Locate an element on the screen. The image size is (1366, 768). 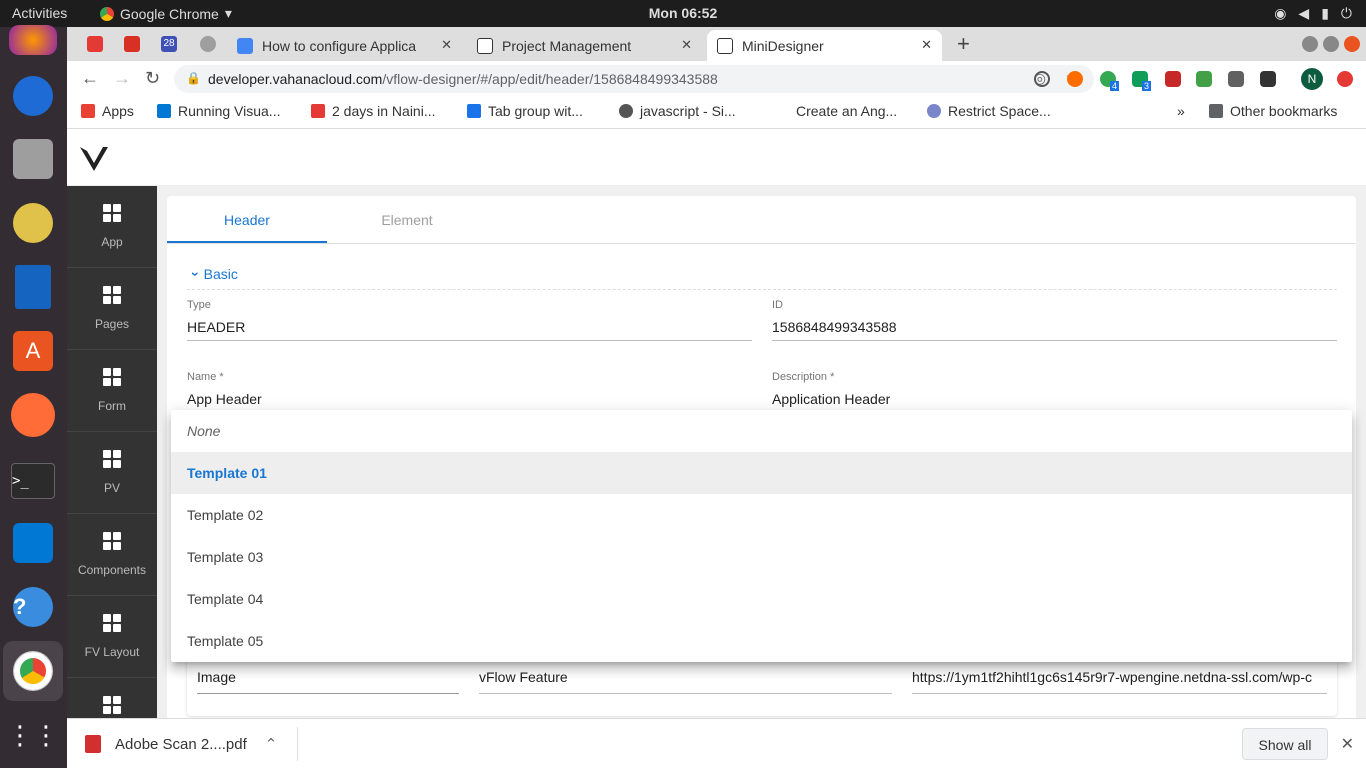
system-tray: ◉ ◀ ▮ ⏻ is located at coordinates (1313, 13).